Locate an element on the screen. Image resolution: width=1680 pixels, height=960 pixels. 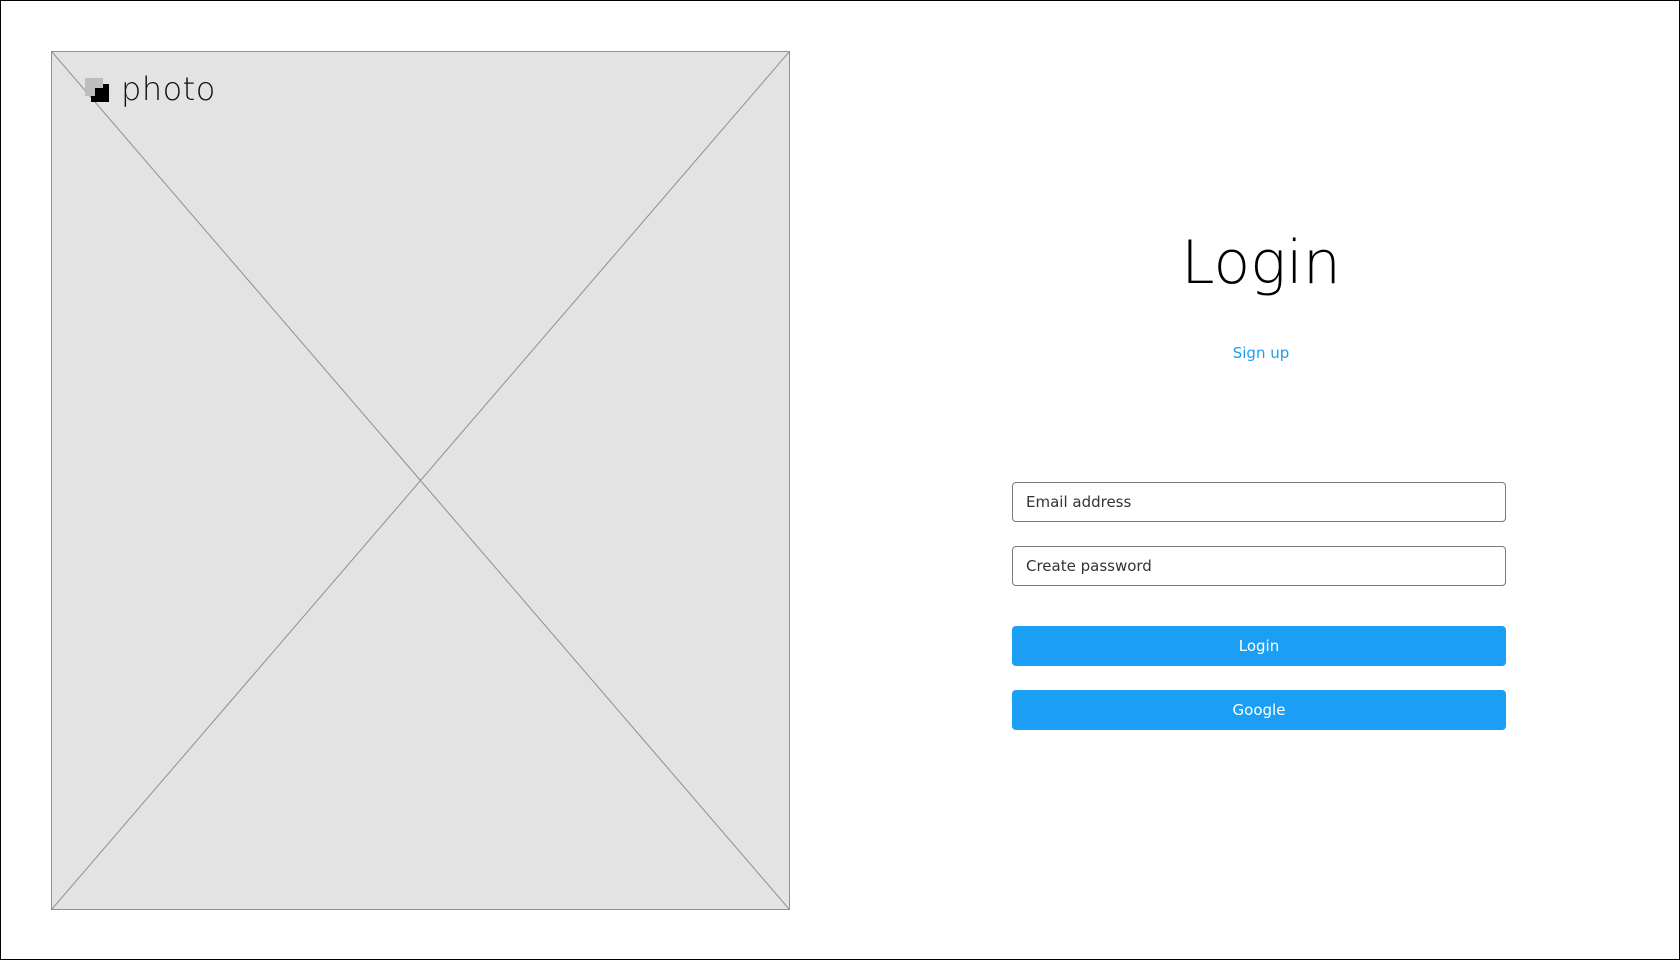
email-field is located at coordinates (1259, 502).